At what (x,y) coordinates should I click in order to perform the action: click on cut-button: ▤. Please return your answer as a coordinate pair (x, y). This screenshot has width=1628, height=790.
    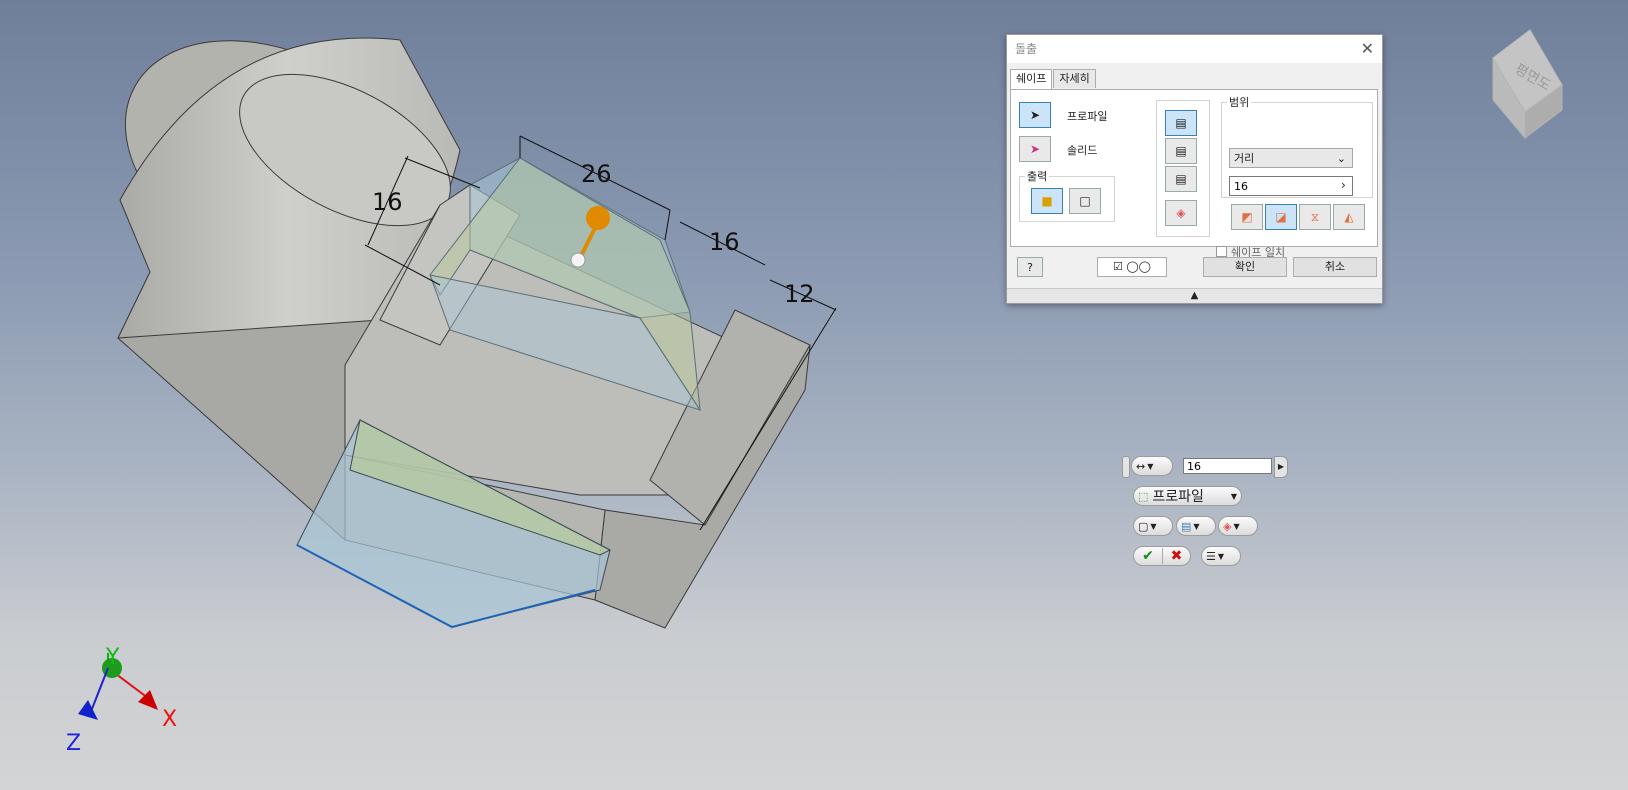
    Looking at the image, I should click on (1181, 151).